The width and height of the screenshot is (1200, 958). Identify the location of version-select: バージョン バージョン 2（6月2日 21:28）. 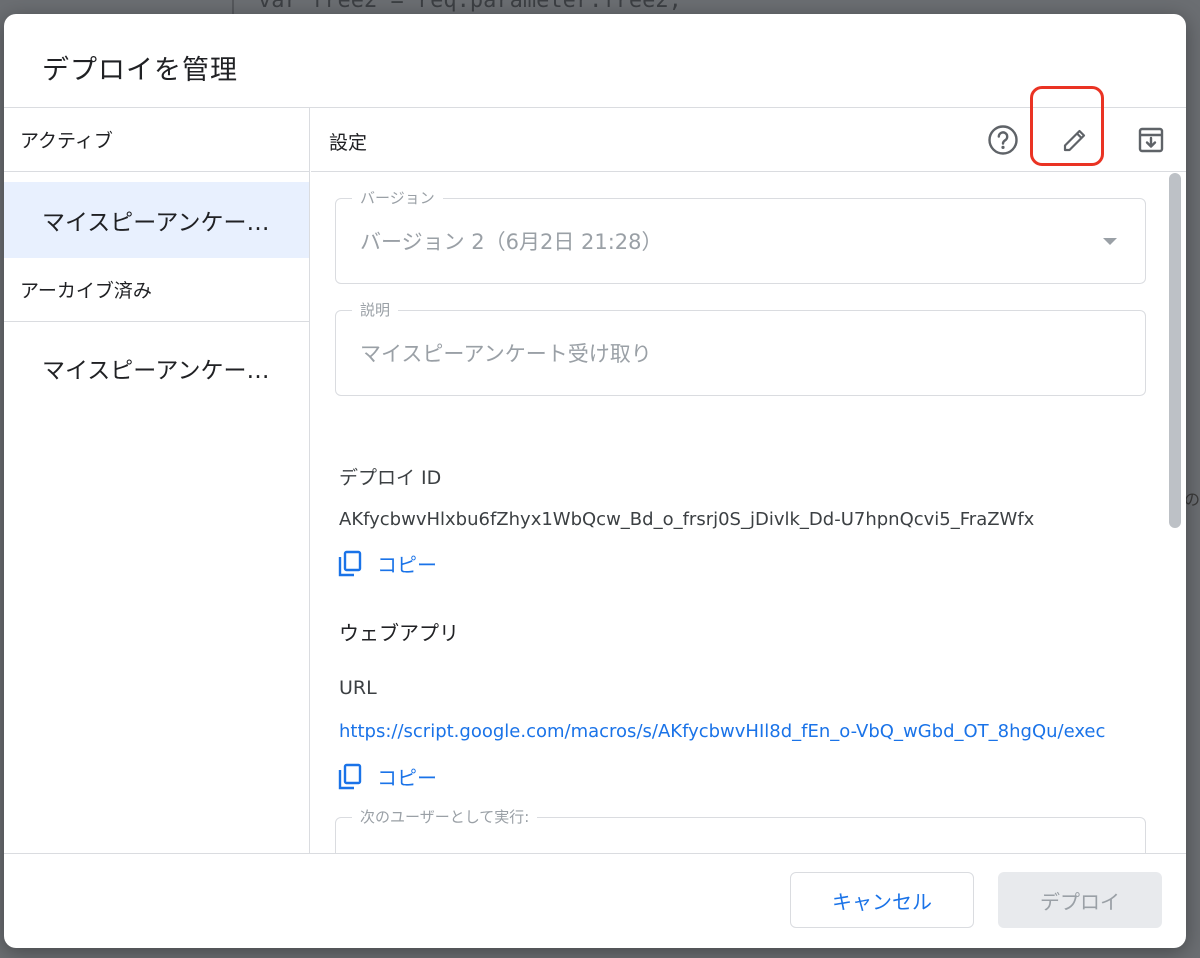
(740, 235).